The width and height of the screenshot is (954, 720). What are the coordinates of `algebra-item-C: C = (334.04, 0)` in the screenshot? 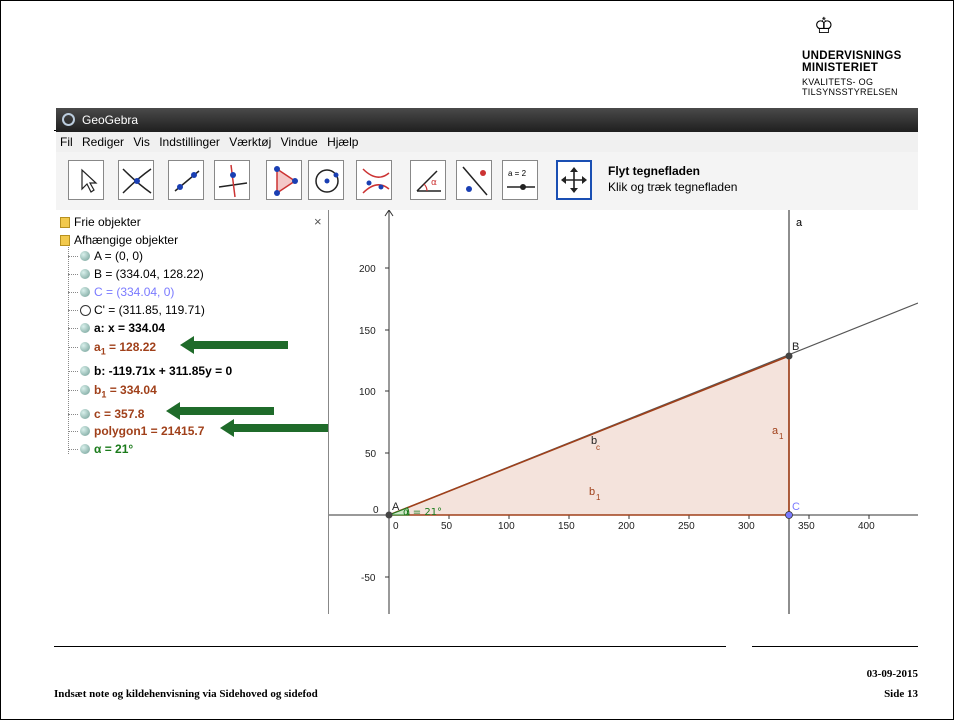 It's located at (134, 292).